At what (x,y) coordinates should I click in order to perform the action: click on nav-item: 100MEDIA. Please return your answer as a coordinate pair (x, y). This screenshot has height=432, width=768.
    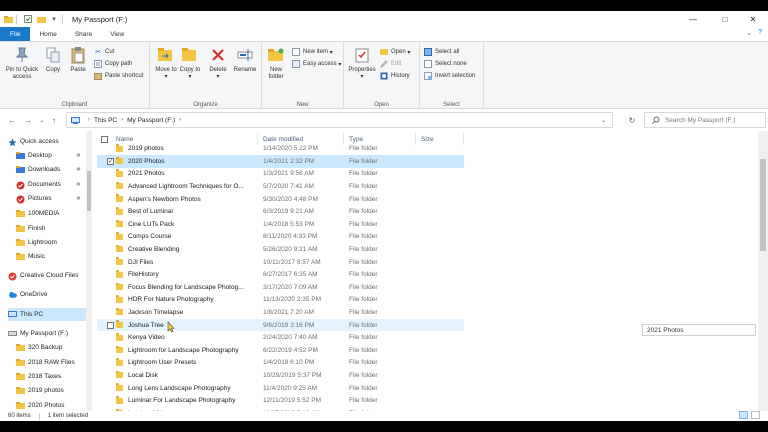
    Looking at the image, I should click on (51, 213).